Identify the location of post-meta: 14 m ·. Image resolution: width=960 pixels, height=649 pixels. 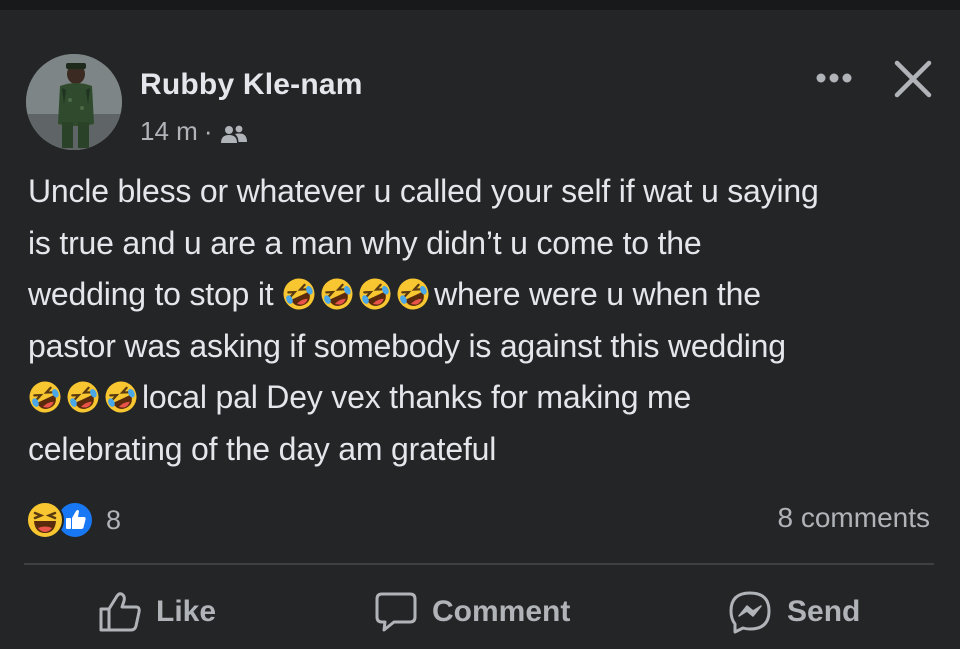
(194, 131).